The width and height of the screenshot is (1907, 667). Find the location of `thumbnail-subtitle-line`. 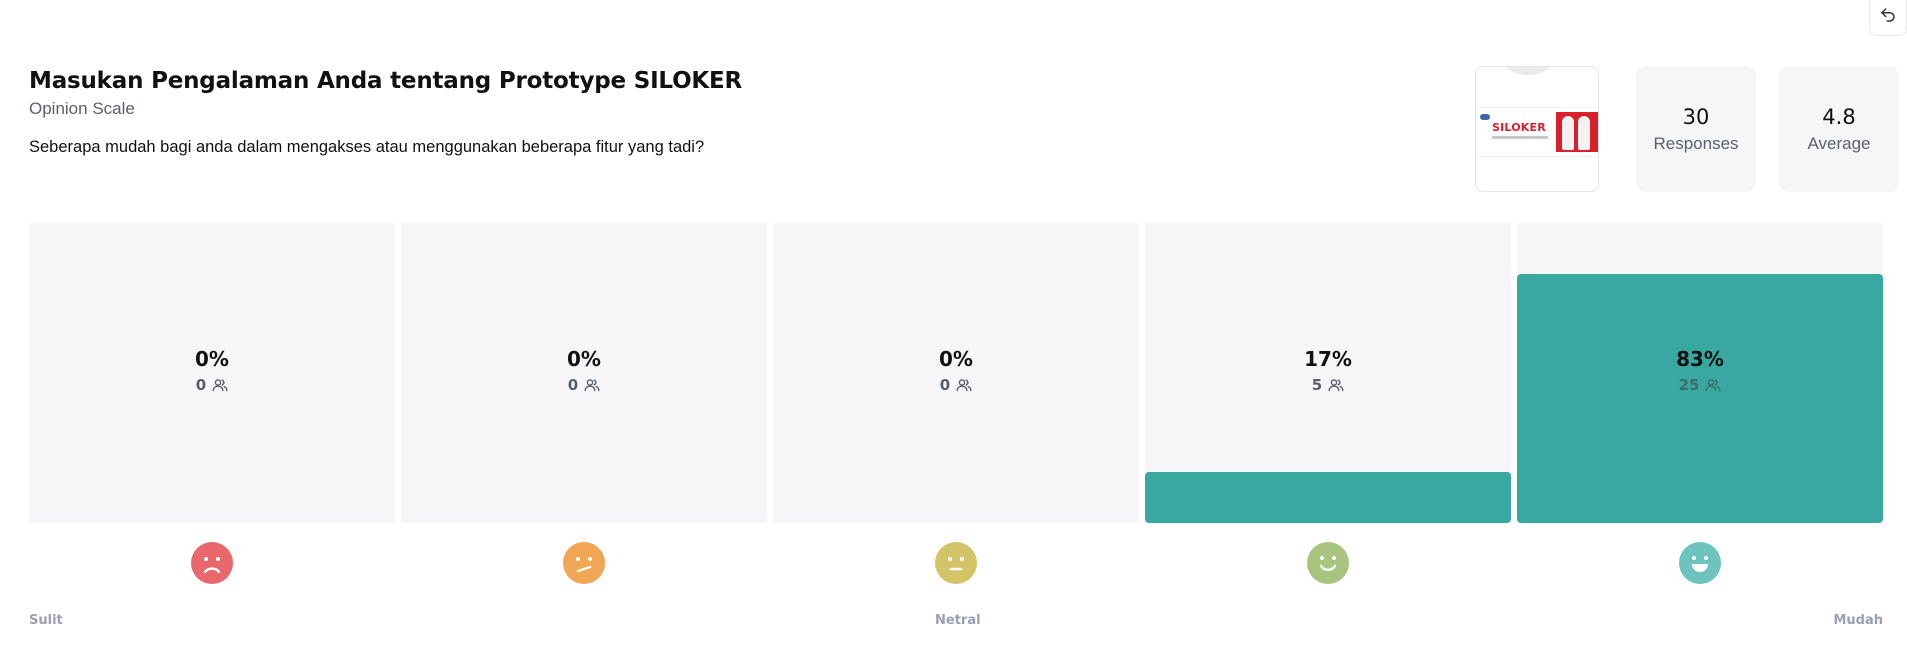

thumbnail-subtitle-line is located at coordinates (1520, 137).